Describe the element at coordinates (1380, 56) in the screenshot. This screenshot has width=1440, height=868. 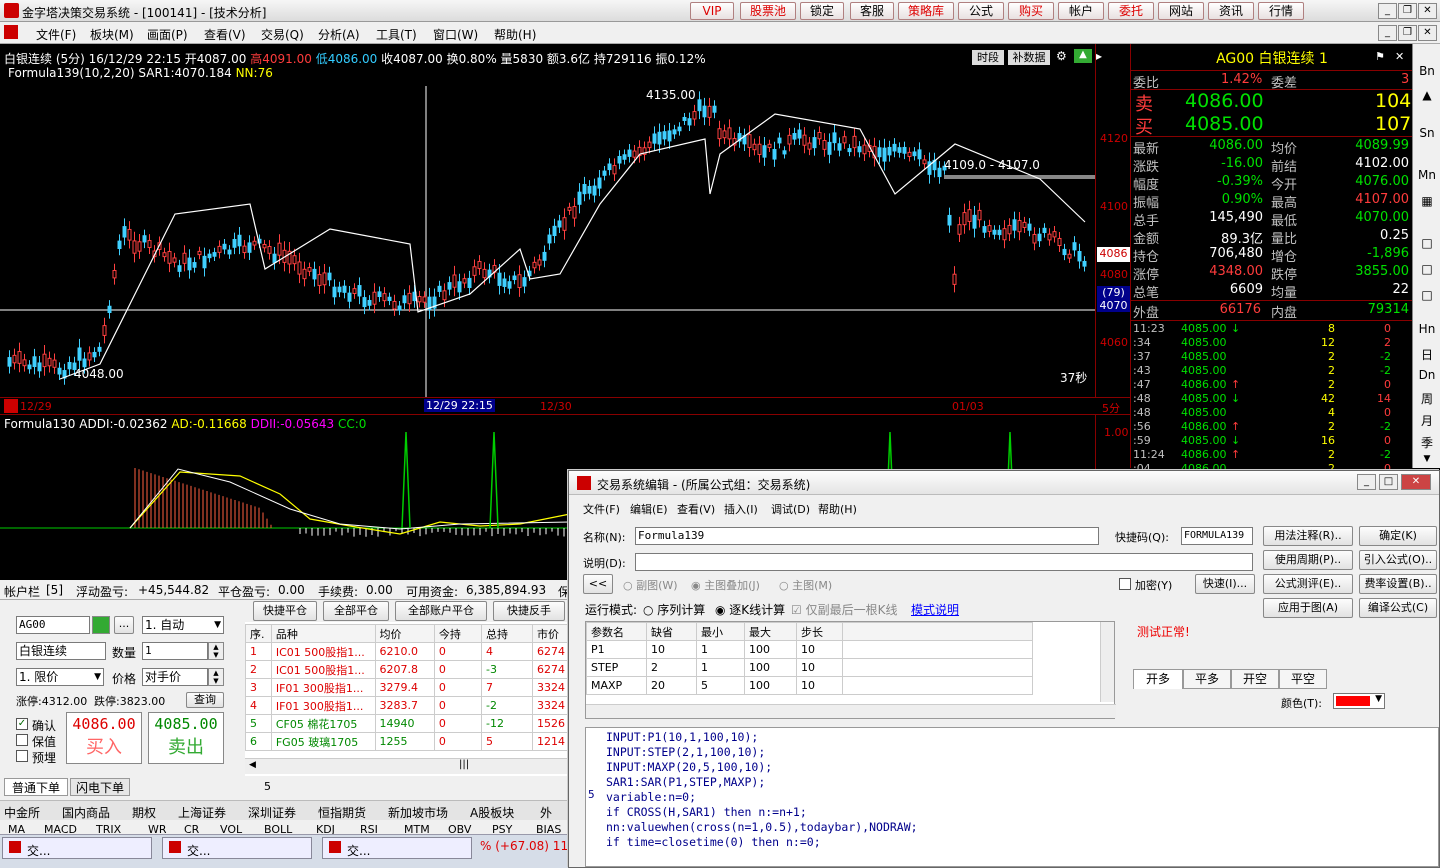
I see `flag-icon: ⚑` at that location.